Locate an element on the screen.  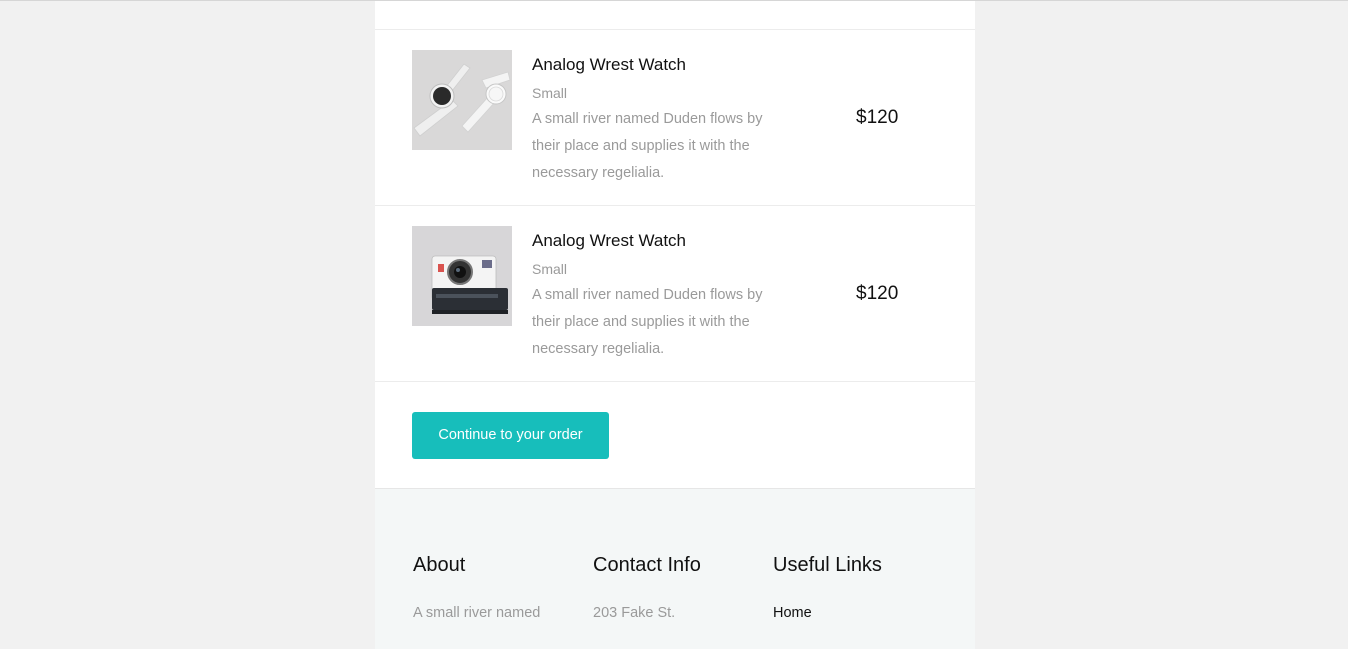
footer-contact: Contact Info 203 Fake St. is located at coordinates (678, 587).